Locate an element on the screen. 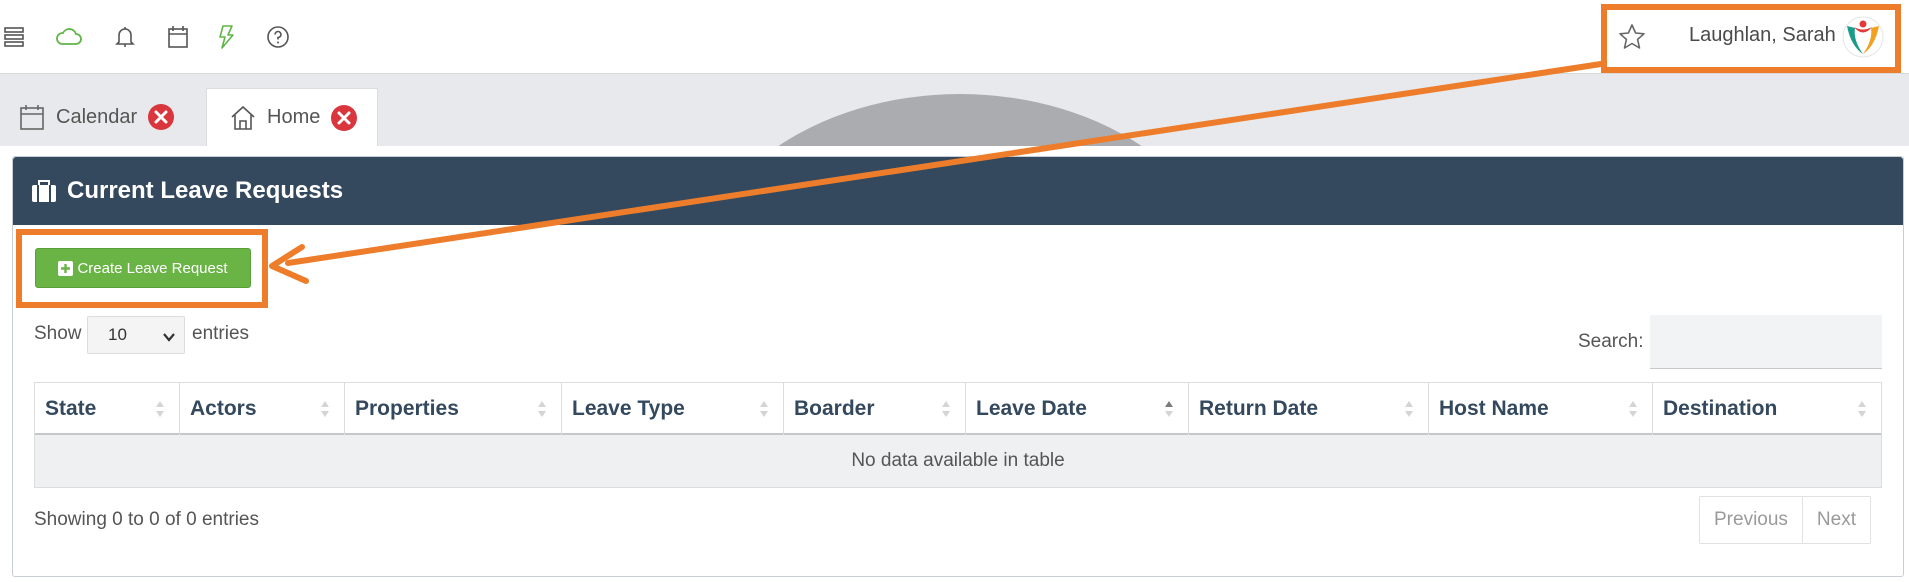 Image resolution: width=1909 pixels, height=582 pixels. column-header-properties: Properties is located at coordinates (453, 409).